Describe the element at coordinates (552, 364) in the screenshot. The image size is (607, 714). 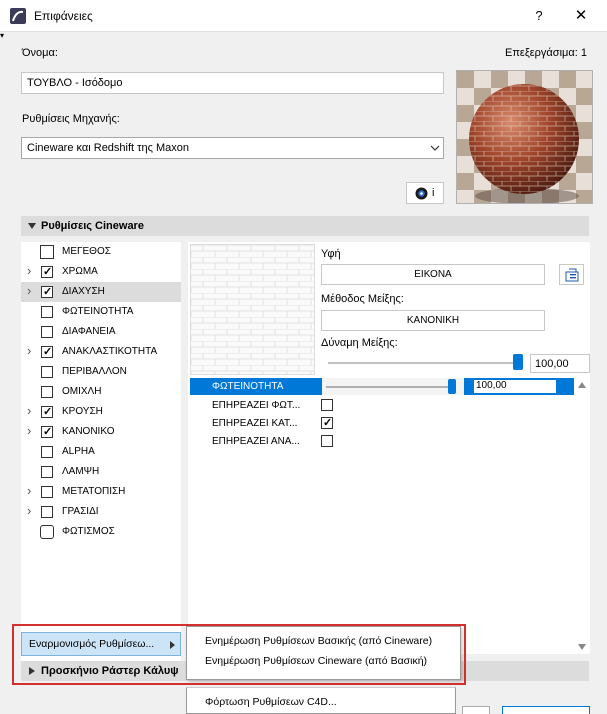
I see `mix-strength-value: 100,00` at that location.